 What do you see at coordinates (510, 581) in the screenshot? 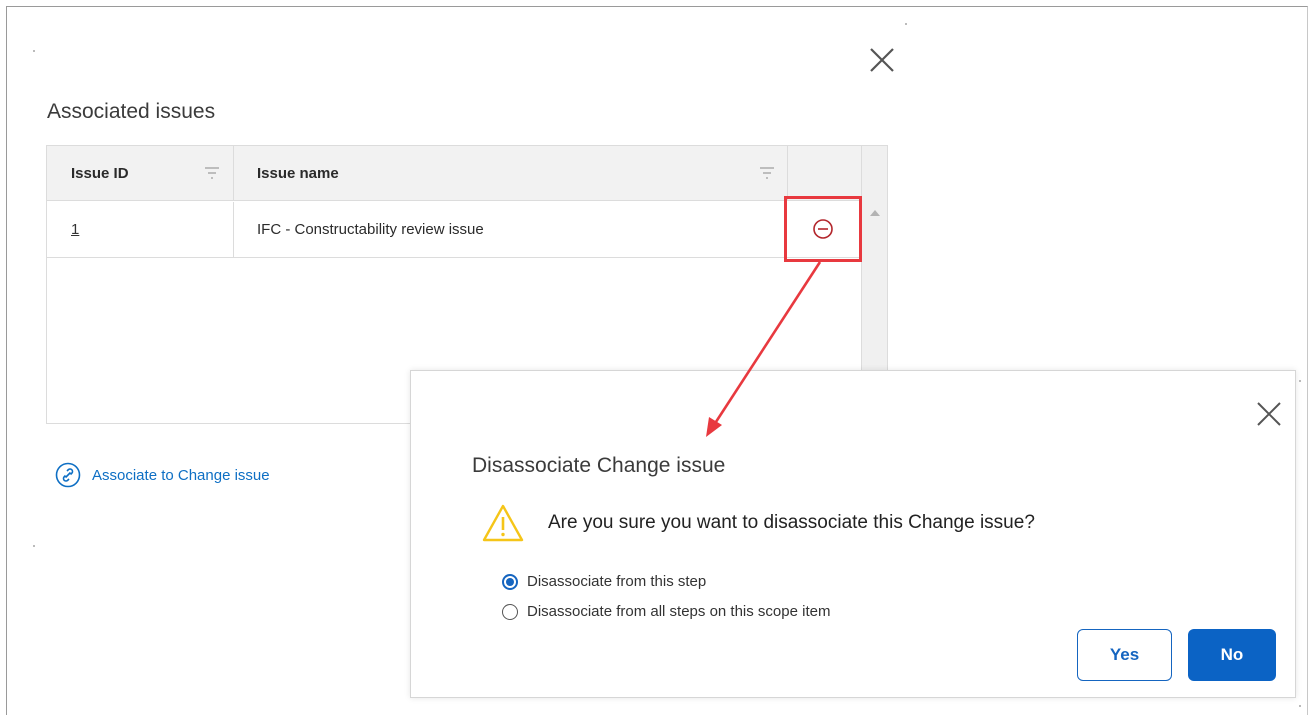
I see `radio-this-step` at bounding box center [510, 581].